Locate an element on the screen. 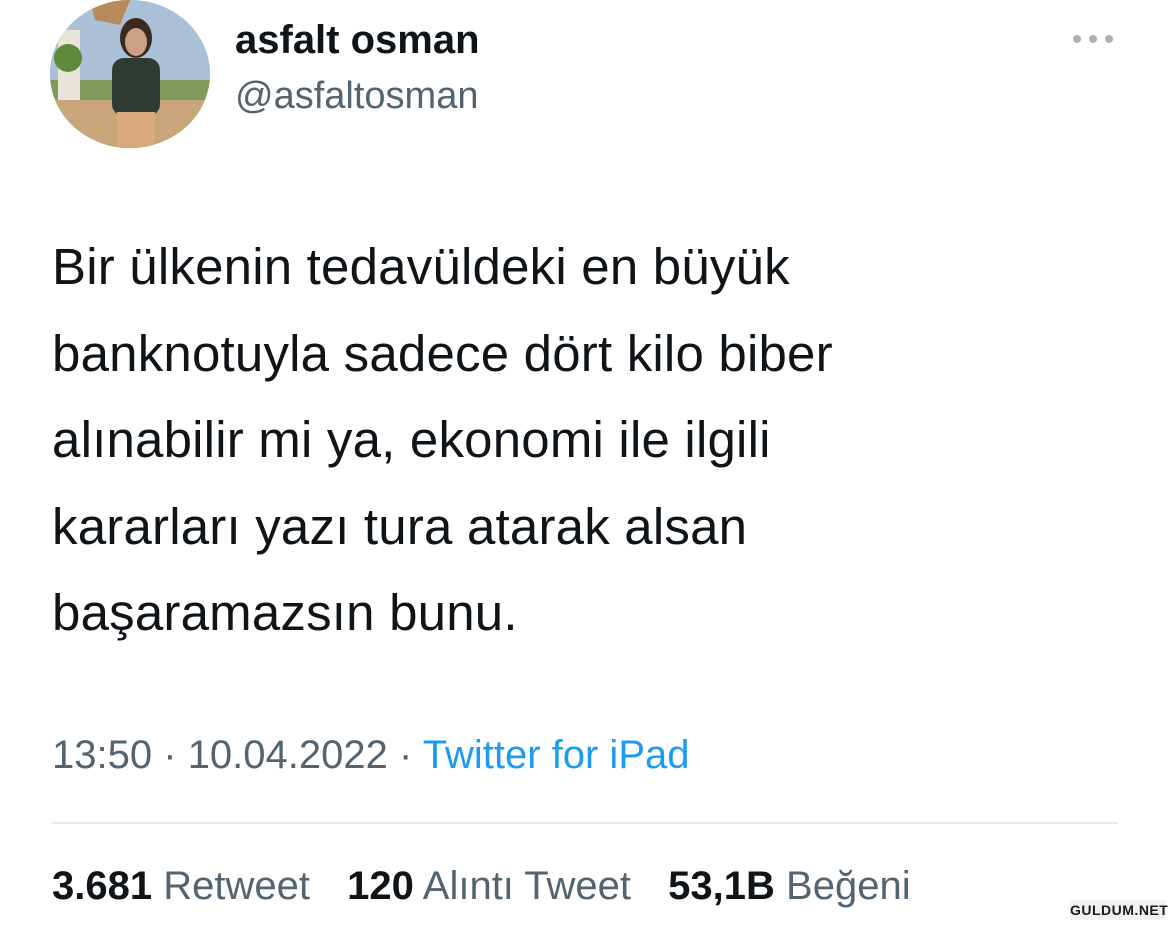 Image resolution: width=1169 pixels, height=925 pixels. author-display-name: asfalt osman is located at coordinates (357, 40).